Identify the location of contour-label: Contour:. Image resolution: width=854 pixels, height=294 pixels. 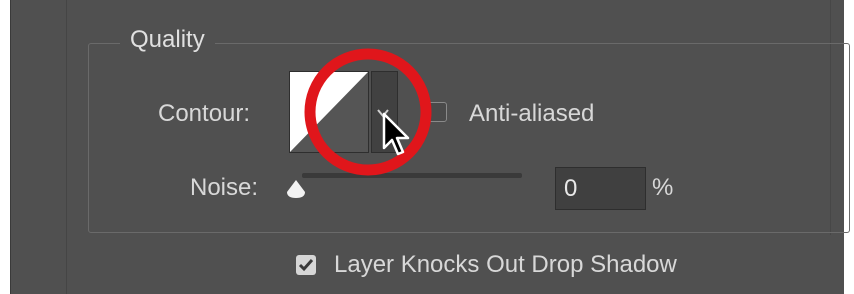
(204, 113).